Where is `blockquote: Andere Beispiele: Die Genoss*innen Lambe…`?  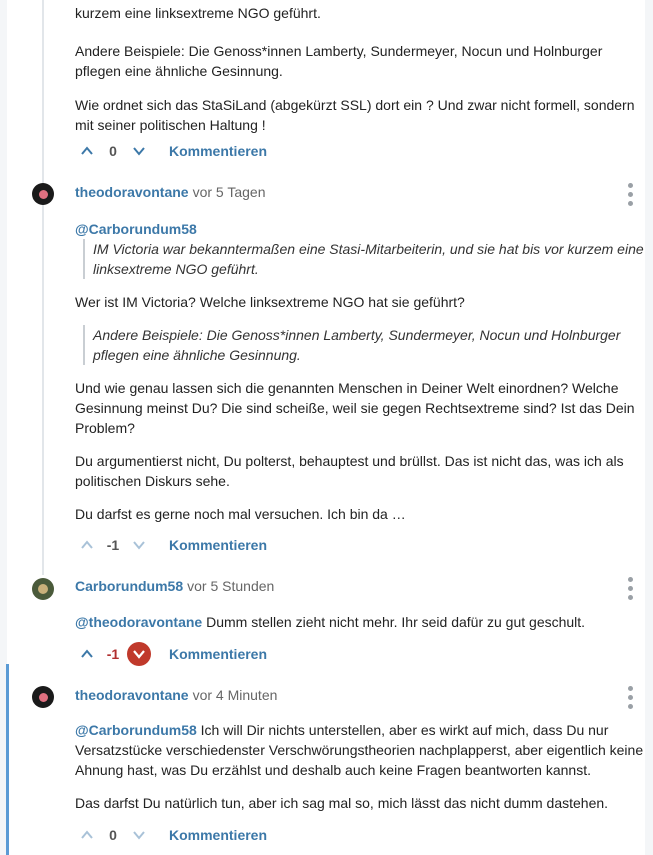
blockquote: Andere Beispiele: Die Genoss*innen Lambe… is located at coordinates (364, 345).